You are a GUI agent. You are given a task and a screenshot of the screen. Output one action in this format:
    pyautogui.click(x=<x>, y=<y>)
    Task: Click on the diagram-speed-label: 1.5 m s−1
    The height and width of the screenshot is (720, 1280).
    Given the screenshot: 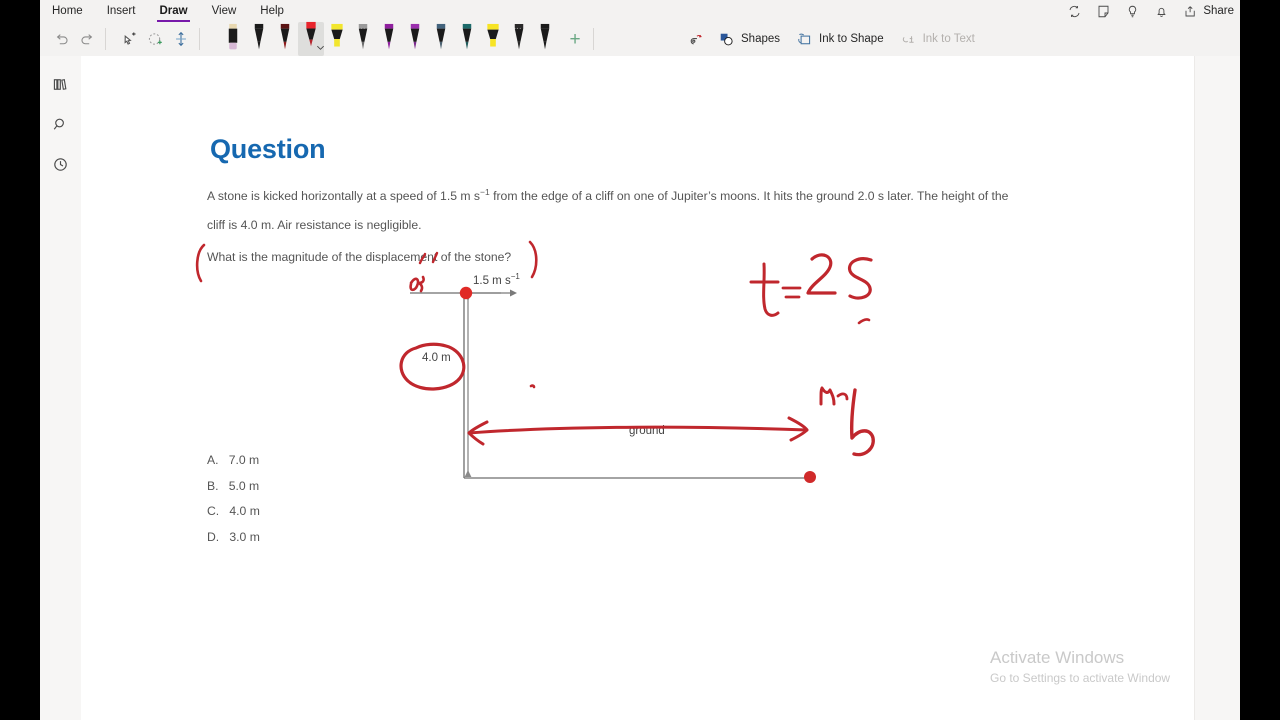 What is the action you would take?
    pyautogui.click(x=496, y=279)
    